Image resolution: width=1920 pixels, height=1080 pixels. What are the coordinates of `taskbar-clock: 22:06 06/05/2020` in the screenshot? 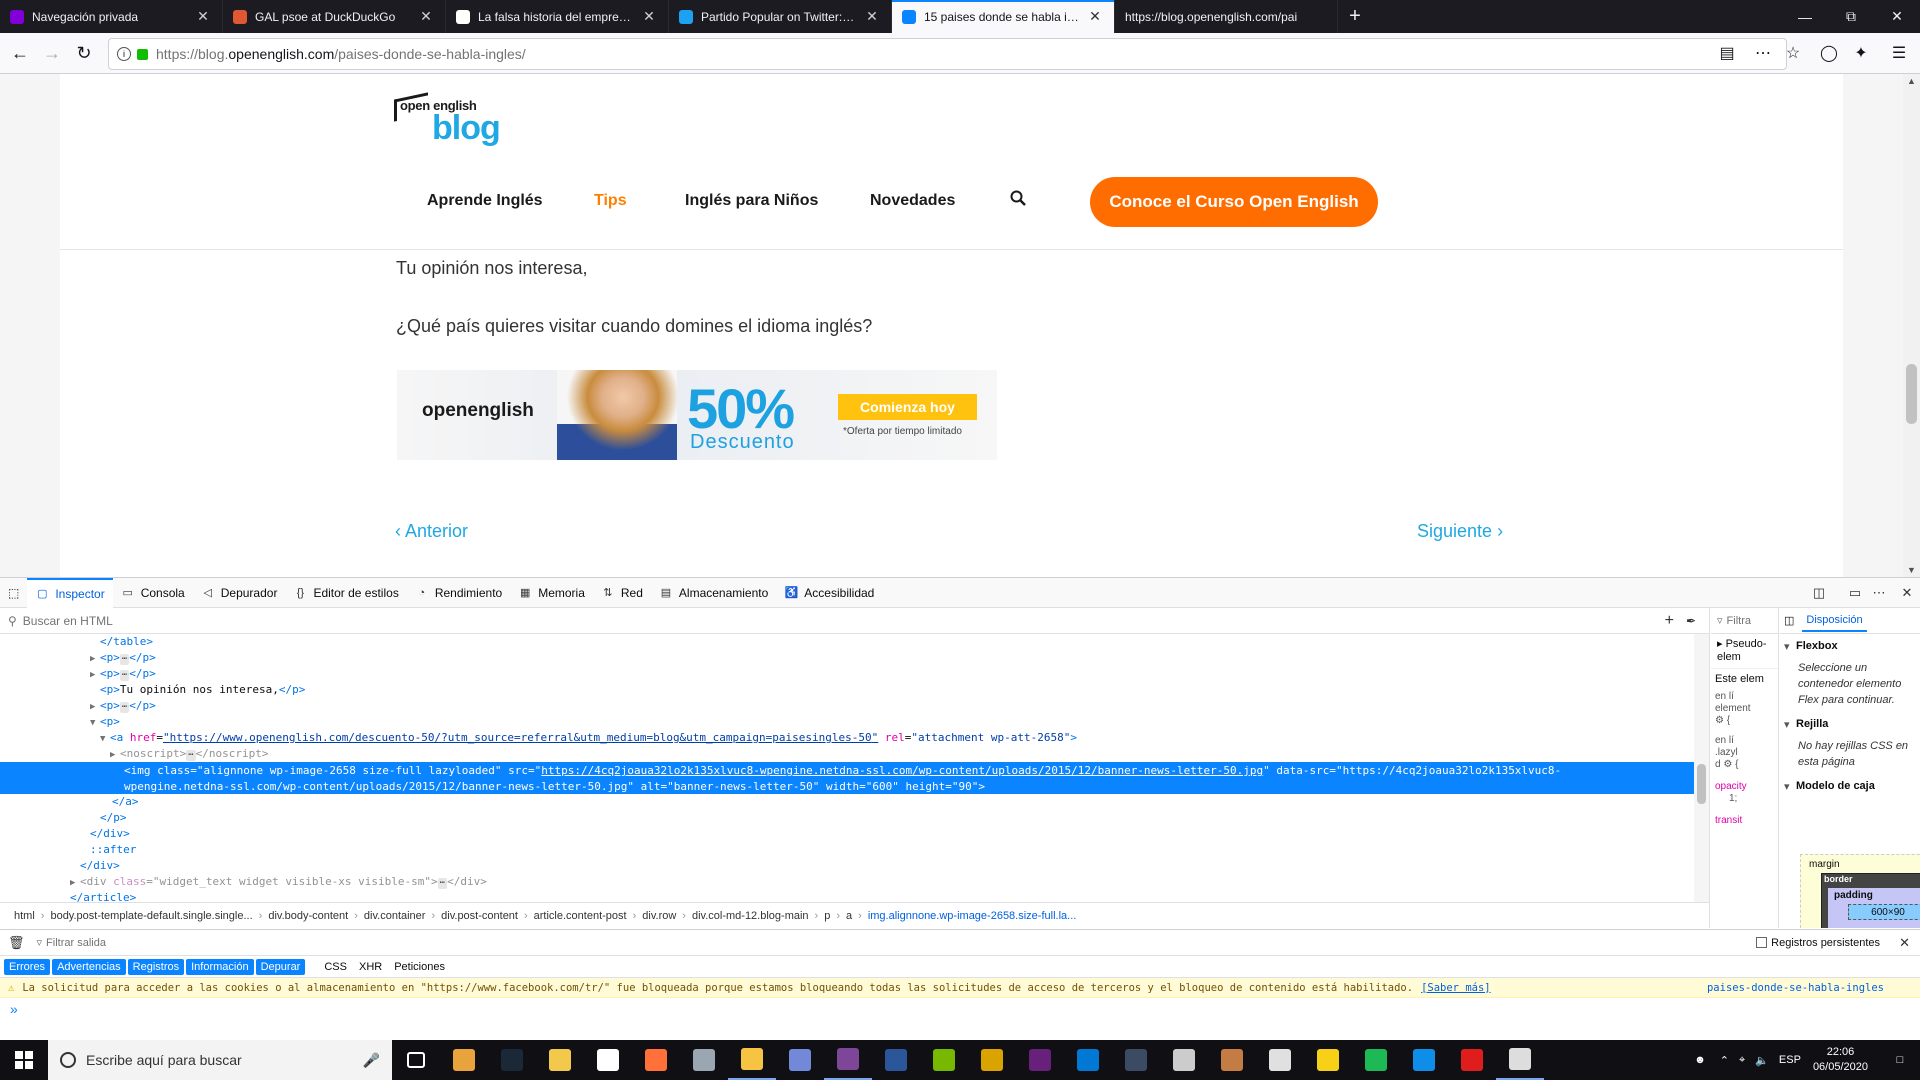 It's located at (1840, 1060).